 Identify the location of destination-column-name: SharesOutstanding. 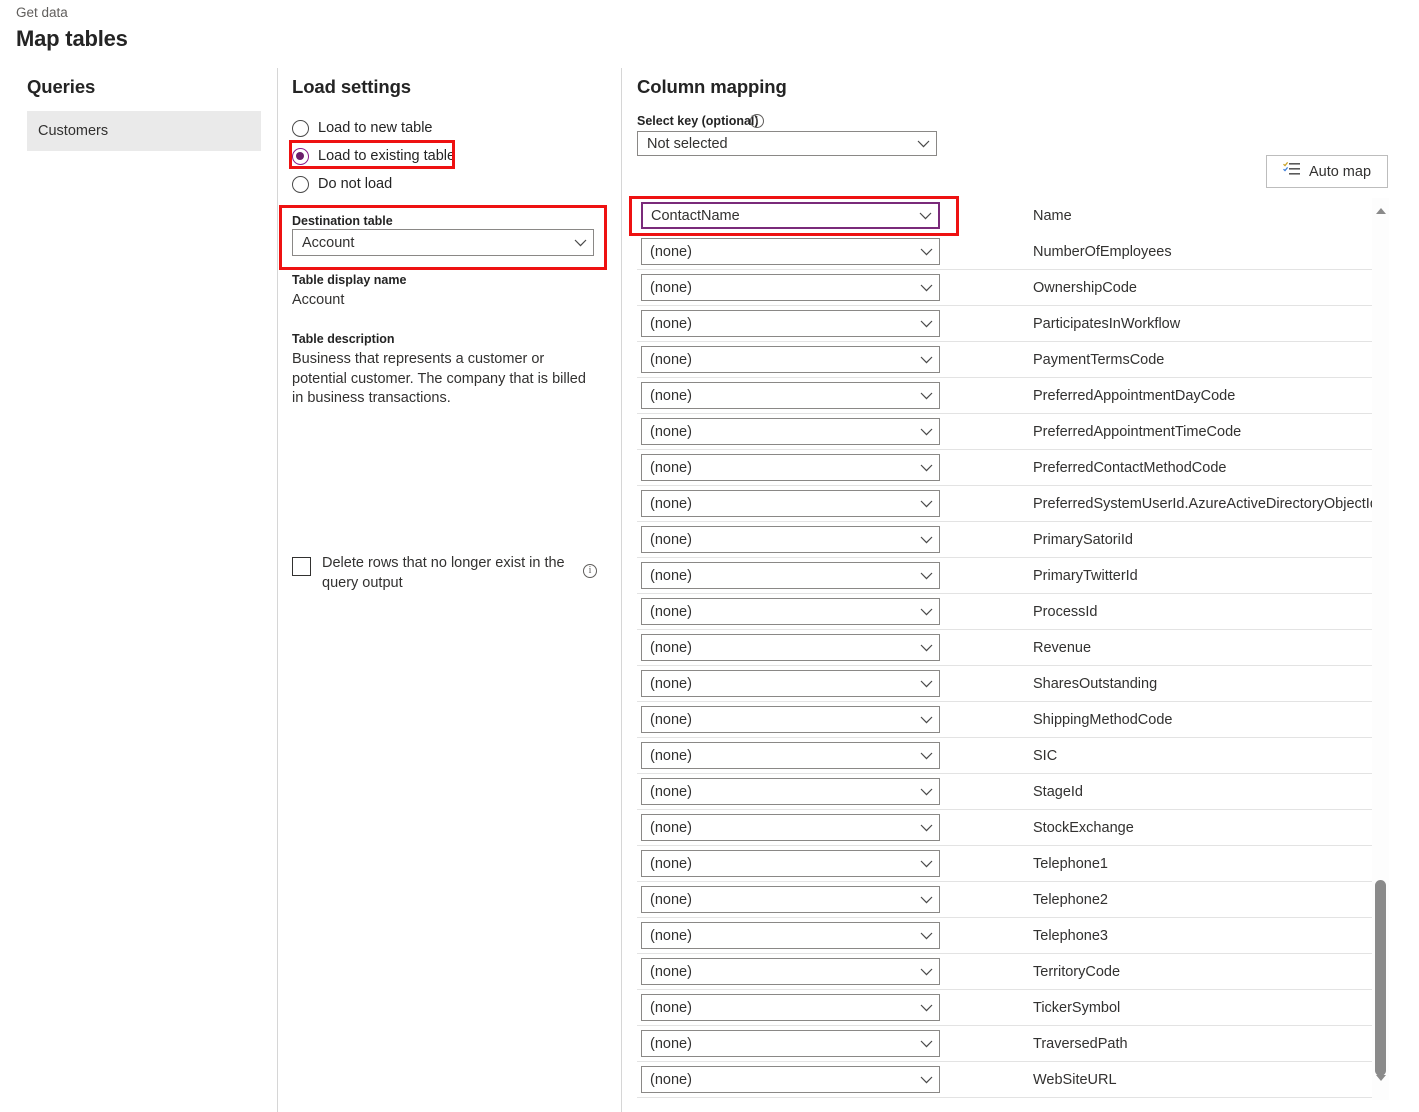
(1095, 684).